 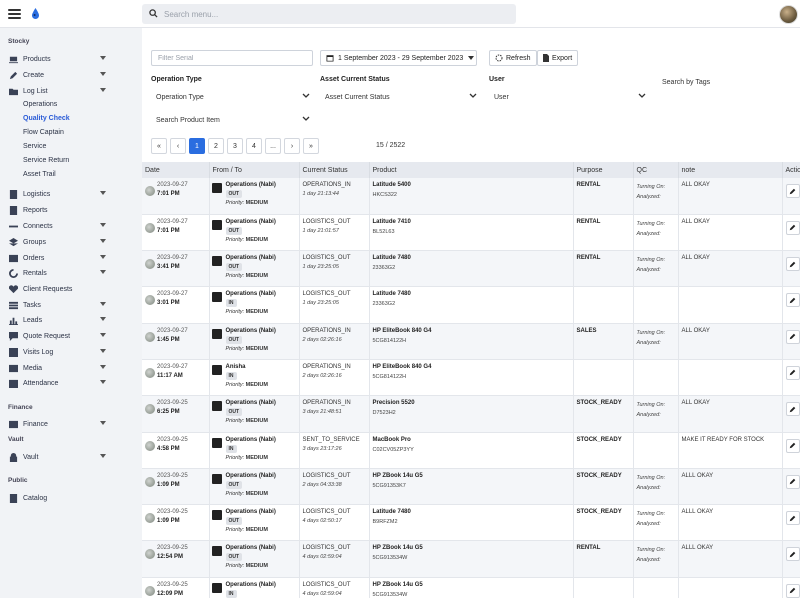 What do you see at coordinates (471, 403) in the screenshot?
I see `product-name: Precision 5520` at bounding box center [471, 403].